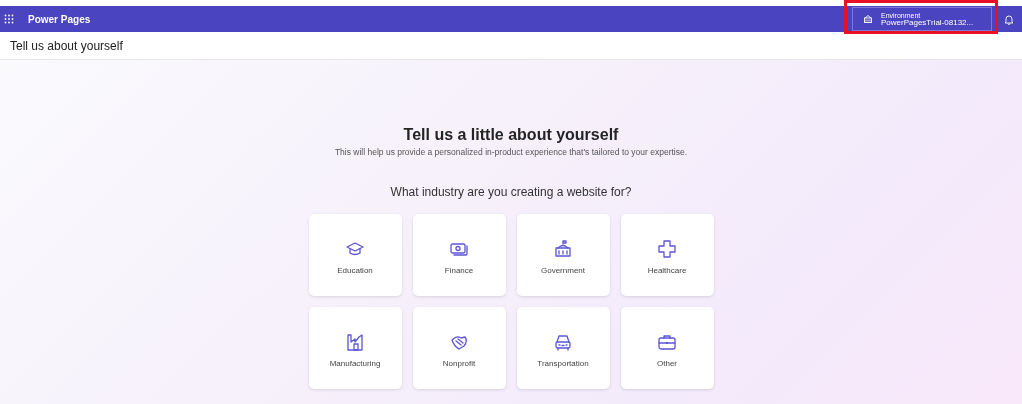  What do you see at coordinates (459, 254) in the screenshot?
I see `industry-card: Finance` at bounding box center [459, 254].